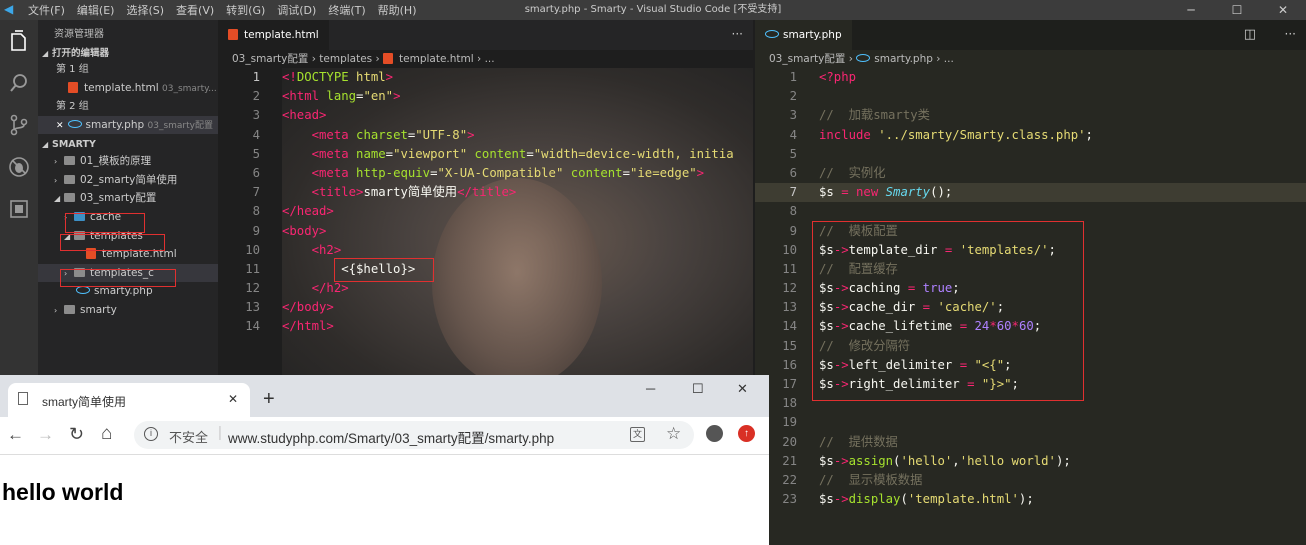 This screenshot has width=1306, height=545. I want to click on tree-item-label: 02_smarty简单使用, so click(129, 179).